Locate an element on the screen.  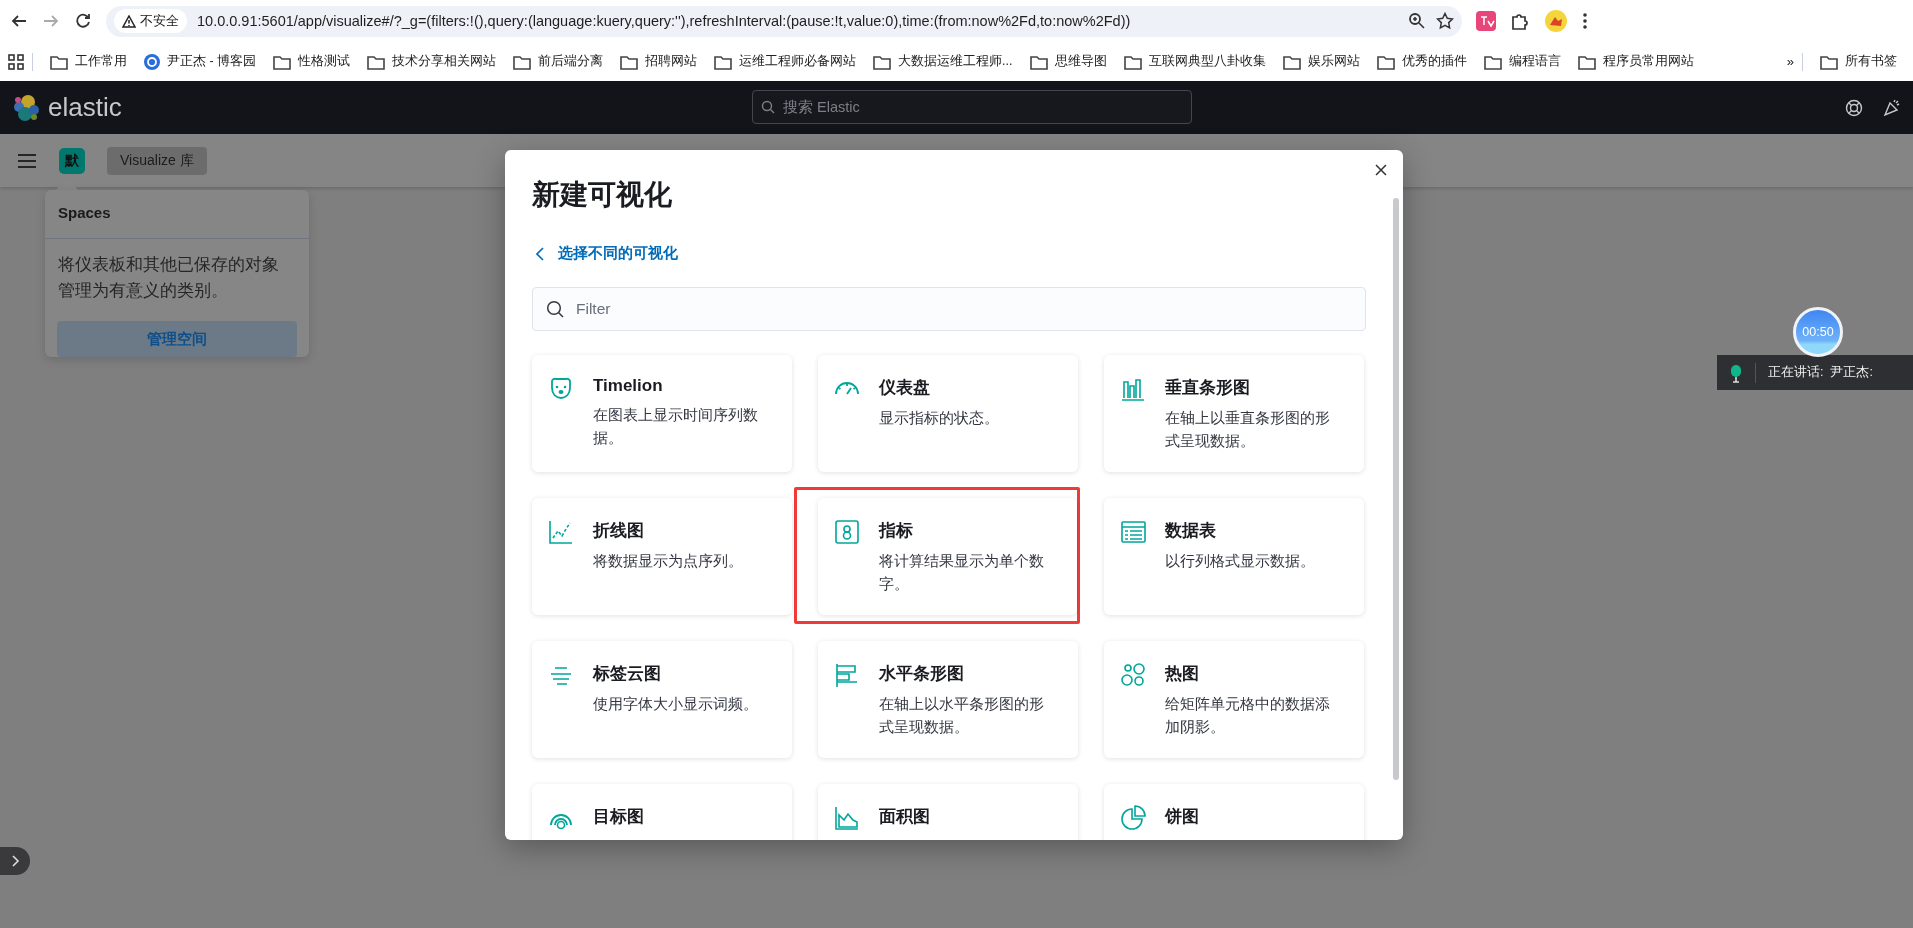
filter-field: Filter is located at coordinates (949, 309).